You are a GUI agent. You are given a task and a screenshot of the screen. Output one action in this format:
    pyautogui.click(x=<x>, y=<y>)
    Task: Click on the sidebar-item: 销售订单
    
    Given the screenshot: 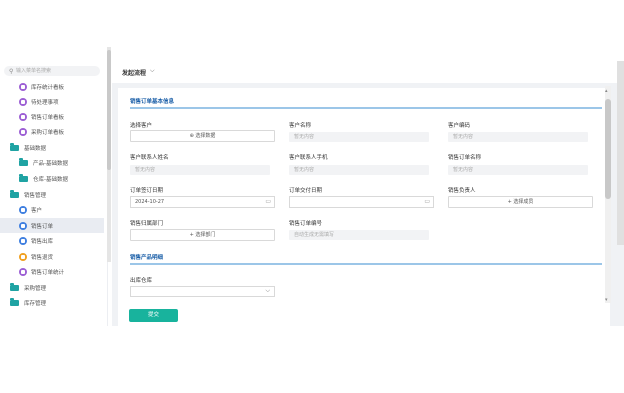 What is the action you would take?
    pyautogui.click(x=52, y=225)
    